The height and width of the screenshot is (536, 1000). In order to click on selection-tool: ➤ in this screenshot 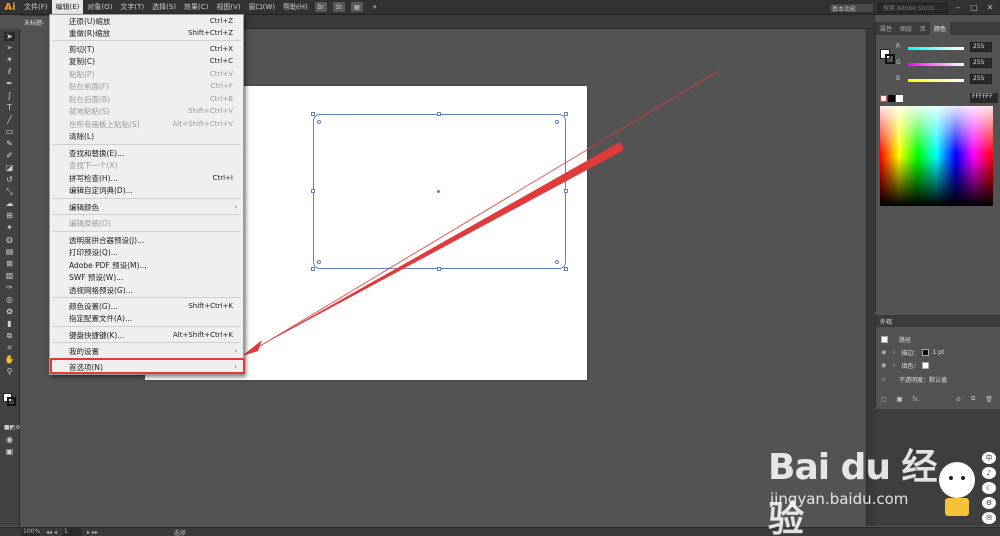, I will do `click(9, 36)`.